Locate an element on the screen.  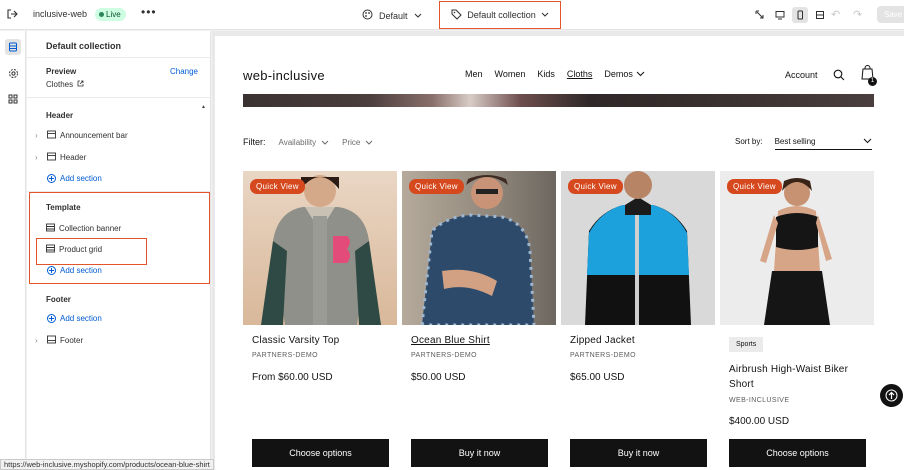
filter-option-label: Price is located at coordinates (351, 142).